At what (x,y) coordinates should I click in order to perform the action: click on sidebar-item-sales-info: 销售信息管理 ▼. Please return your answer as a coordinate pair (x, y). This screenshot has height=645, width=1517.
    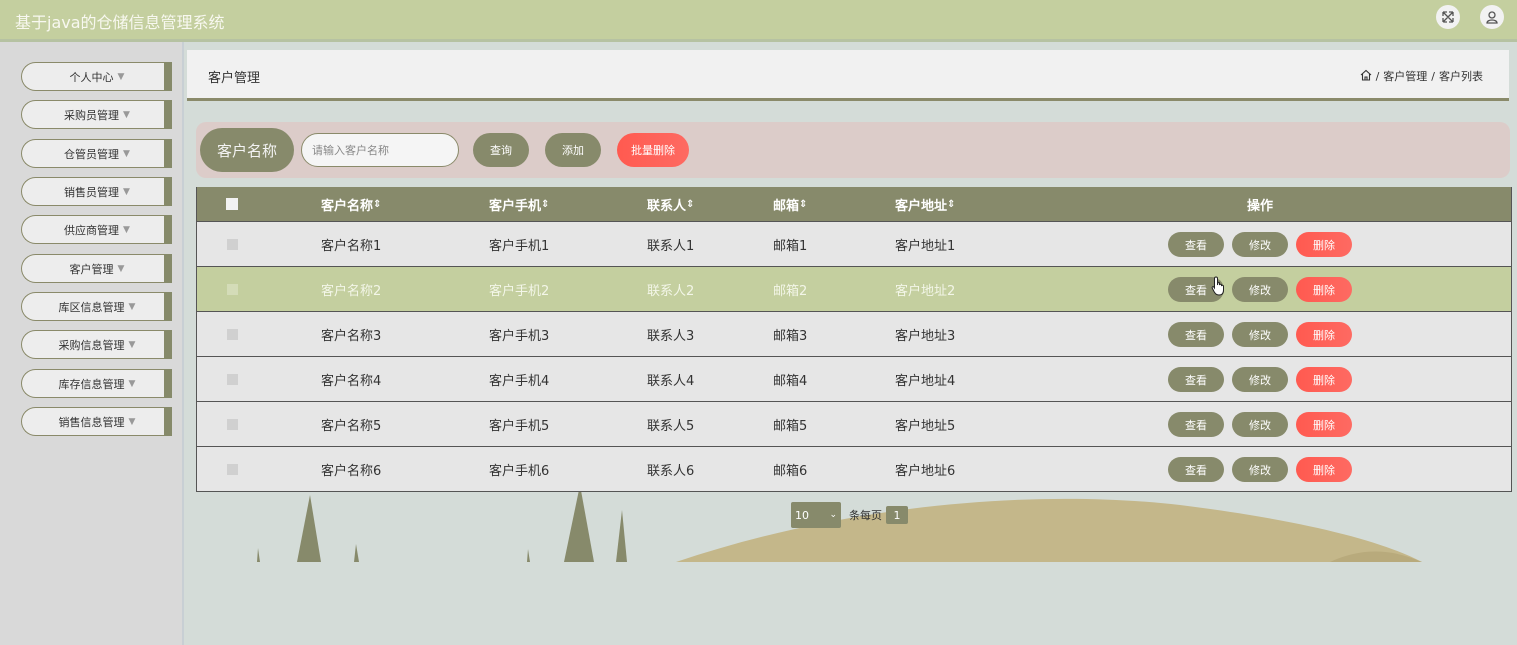
    Looking at the image, I should click on (96, 421).